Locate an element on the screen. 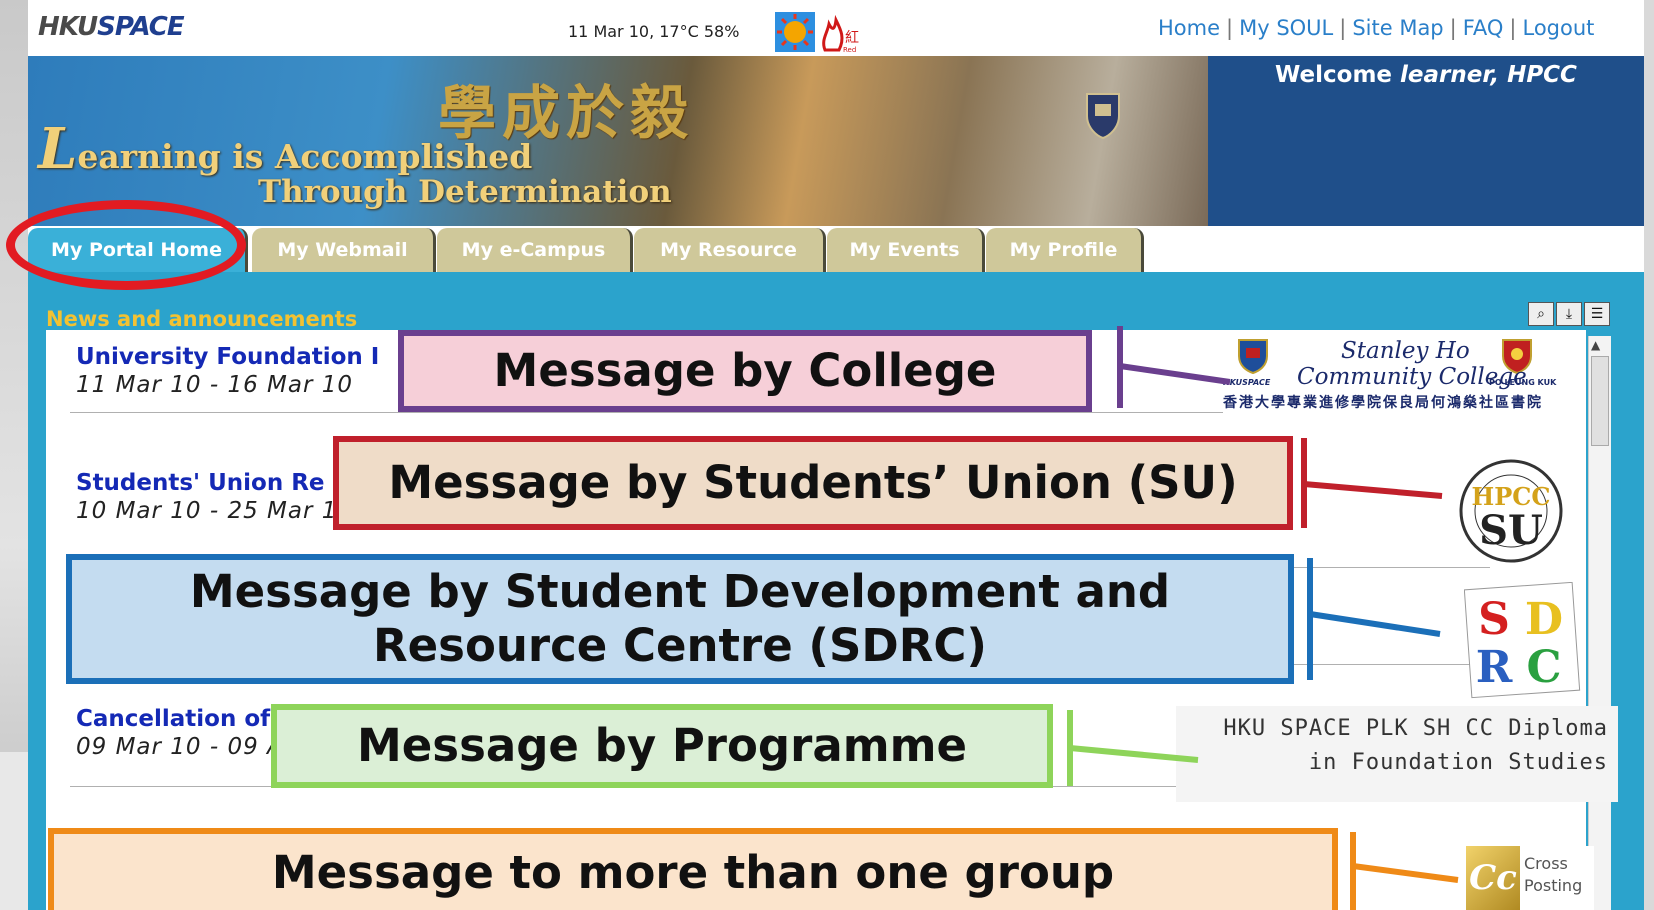 The image size is (1654, 910). callout-programme: Message by Programme is located at coordinates (662, 746).